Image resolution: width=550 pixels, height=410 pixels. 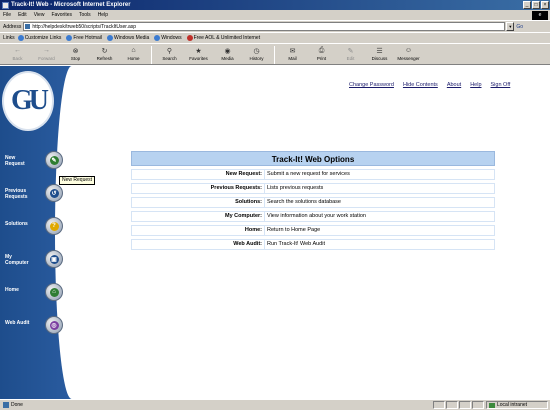 I want to click on media-icon: ◉, so click(x=227, y=51).